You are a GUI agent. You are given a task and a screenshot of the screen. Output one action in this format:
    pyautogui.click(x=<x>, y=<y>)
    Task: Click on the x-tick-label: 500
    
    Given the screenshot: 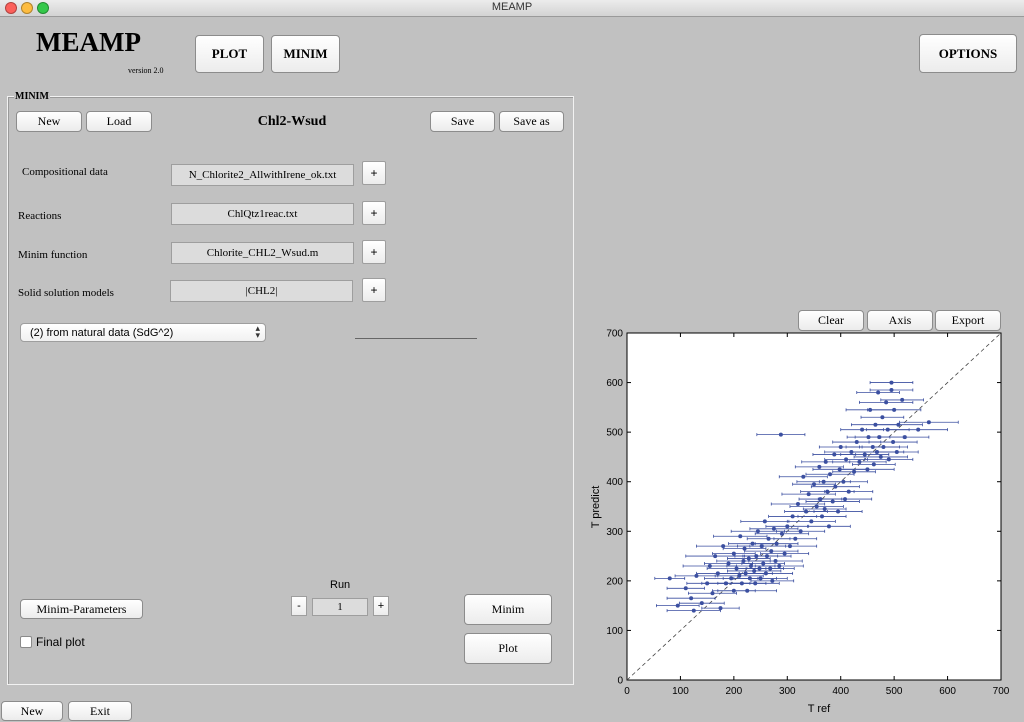 What is the action you would take?
    pyautogui.click(x=894, y=691)
    